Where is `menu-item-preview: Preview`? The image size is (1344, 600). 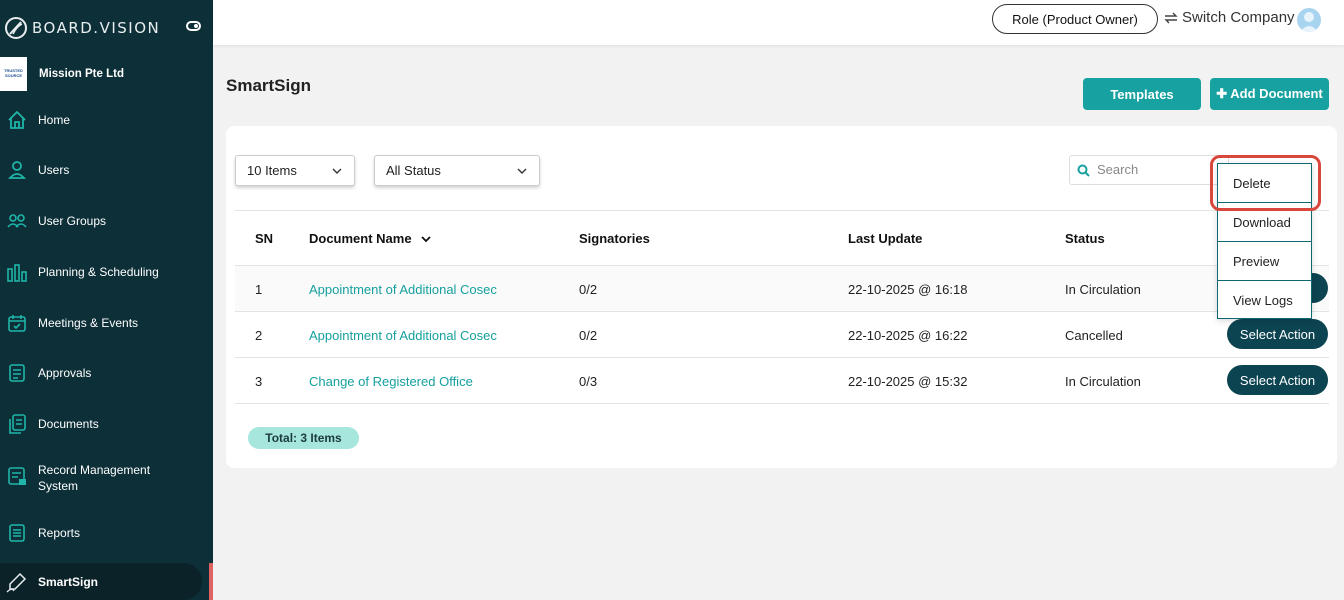 menu-item-preview: Preview is located at coordinates (1264, 261).